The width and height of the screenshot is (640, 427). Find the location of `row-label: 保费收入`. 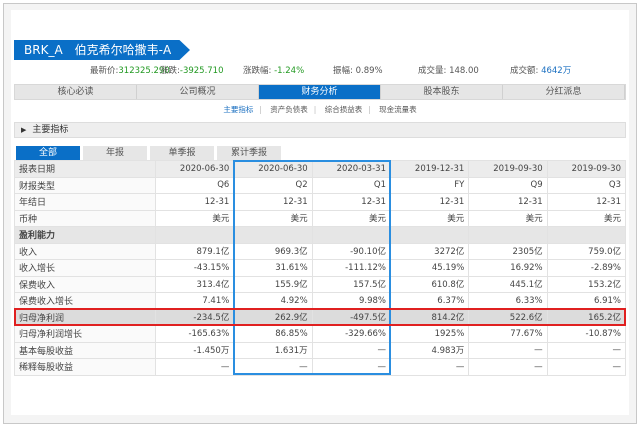

row-label: 保费收入 is located at coordinates (85, 284).